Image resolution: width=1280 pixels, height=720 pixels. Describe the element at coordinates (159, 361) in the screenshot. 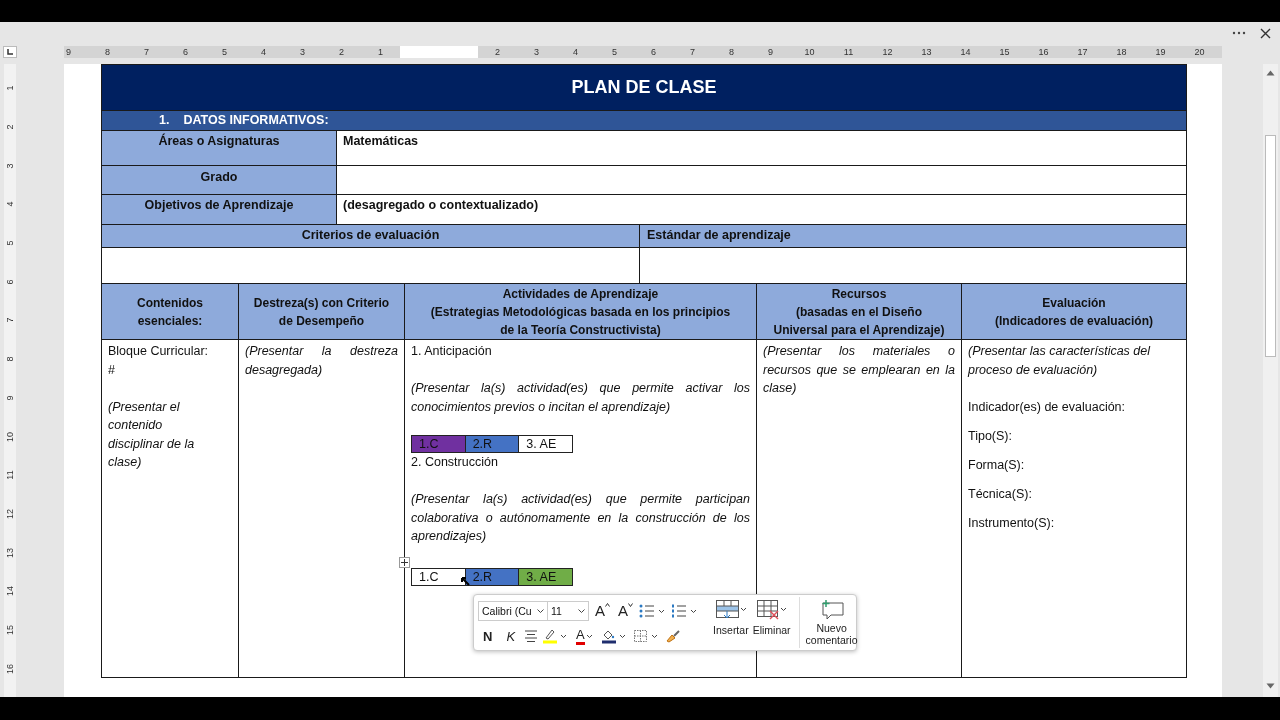

I see `table-cell-text: Bloque Curricular: #` at that location.